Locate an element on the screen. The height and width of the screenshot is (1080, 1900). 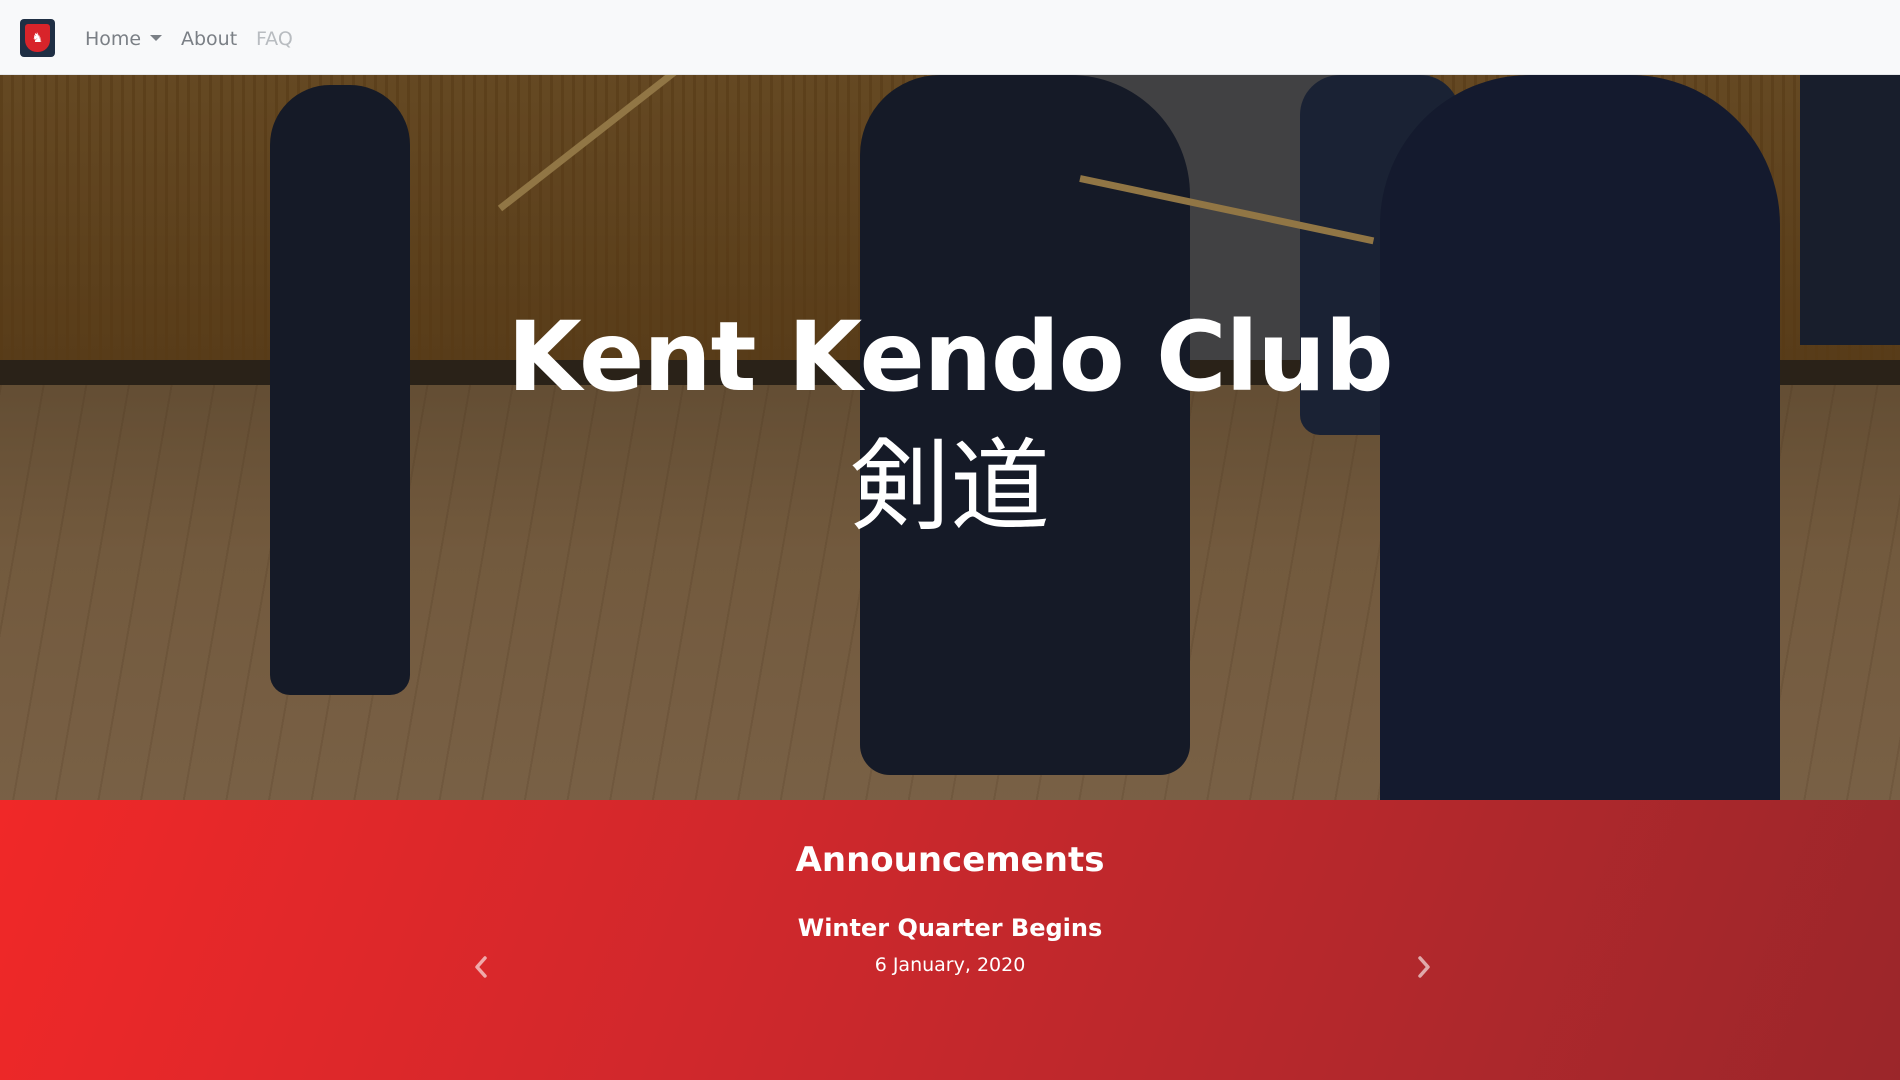
announcement-date: 6 January, 2020 is located at coordinates (950, 965).